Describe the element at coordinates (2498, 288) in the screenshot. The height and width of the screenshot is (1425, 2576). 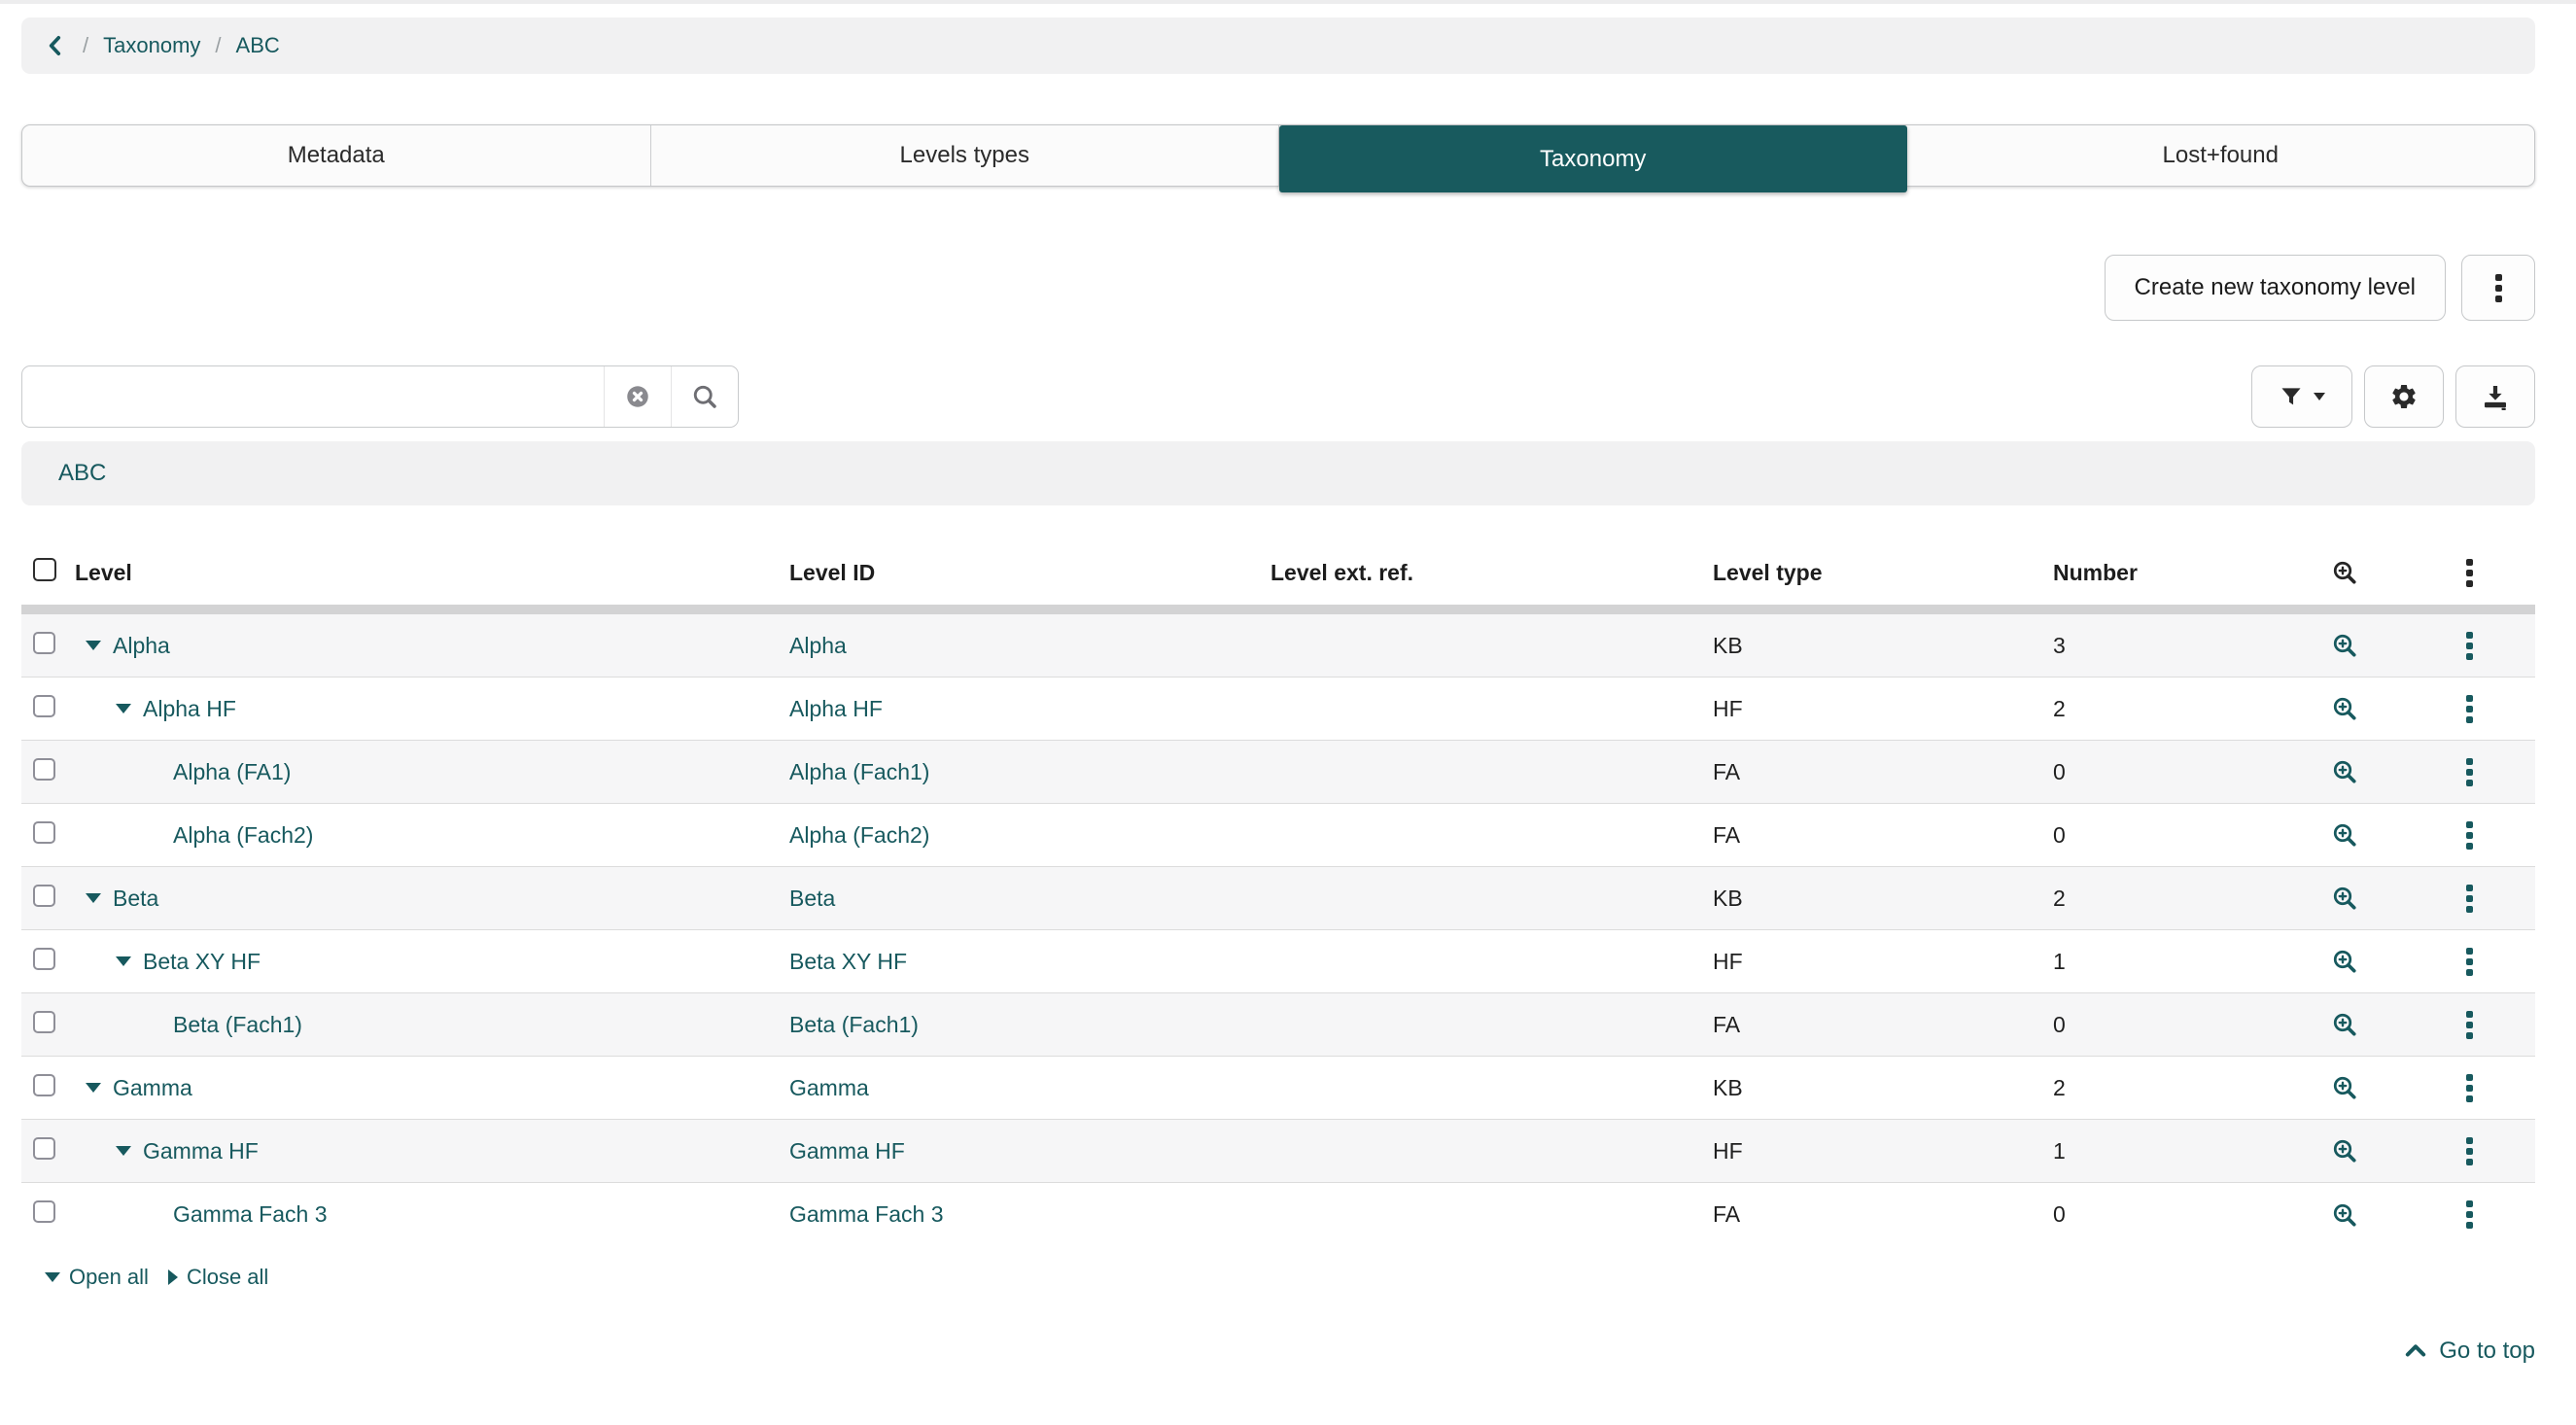
I see `more-actions-button` at that location.